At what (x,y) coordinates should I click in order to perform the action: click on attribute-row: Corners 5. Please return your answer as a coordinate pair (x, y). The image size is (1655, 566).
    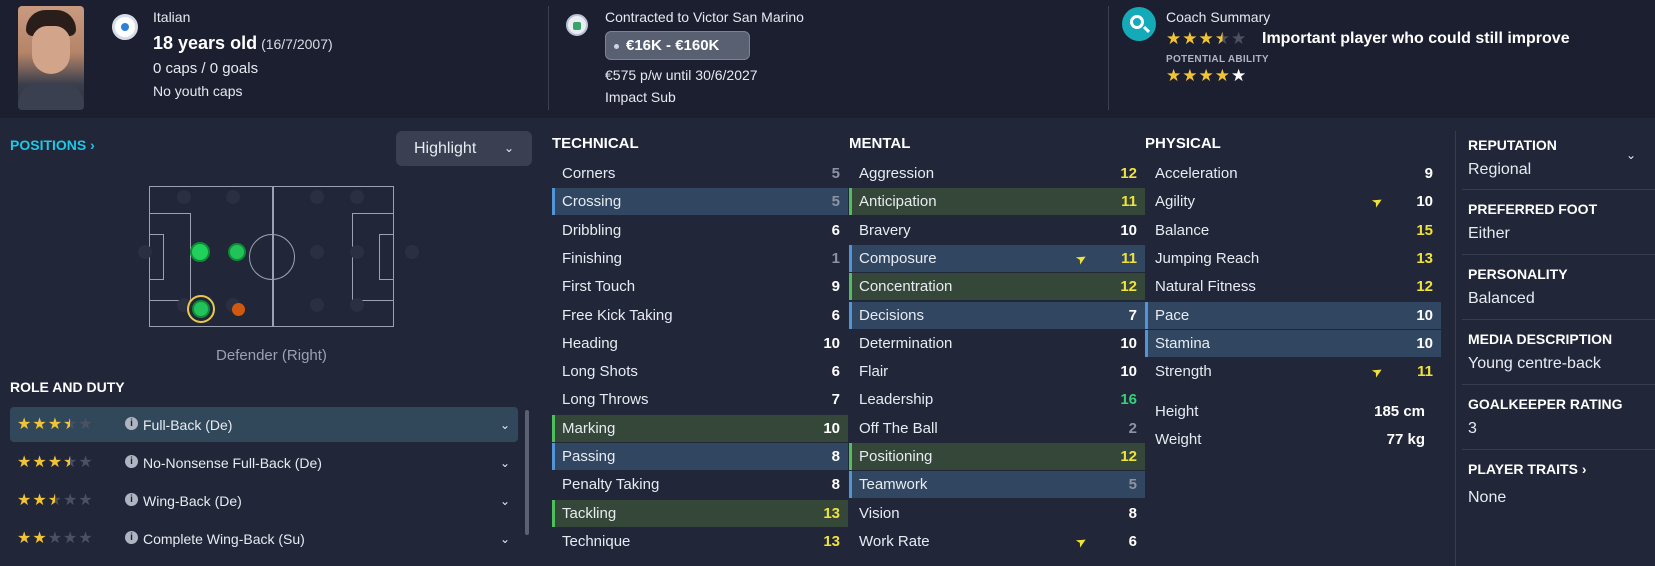
    Looking at the image, I should click on (700, 173).